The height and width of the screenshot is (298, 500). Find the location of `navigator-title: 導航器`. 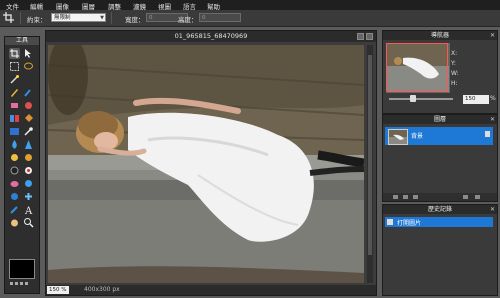

navigator-title: 導航器 is located at coordinates (439, 35).